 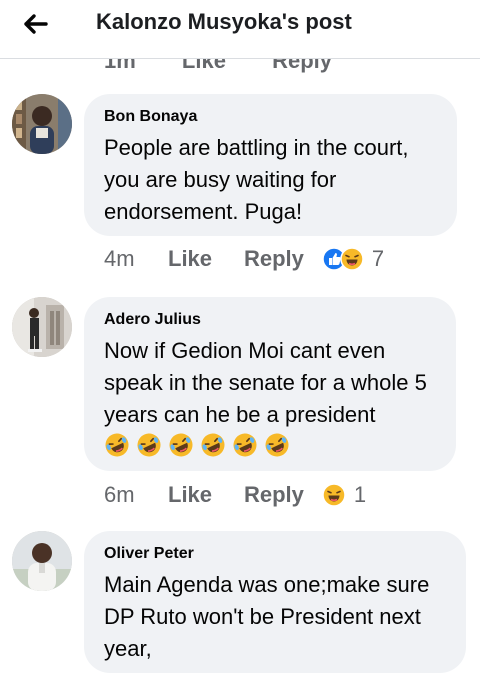 I want to click on back-button, so click(x=36, y=24).